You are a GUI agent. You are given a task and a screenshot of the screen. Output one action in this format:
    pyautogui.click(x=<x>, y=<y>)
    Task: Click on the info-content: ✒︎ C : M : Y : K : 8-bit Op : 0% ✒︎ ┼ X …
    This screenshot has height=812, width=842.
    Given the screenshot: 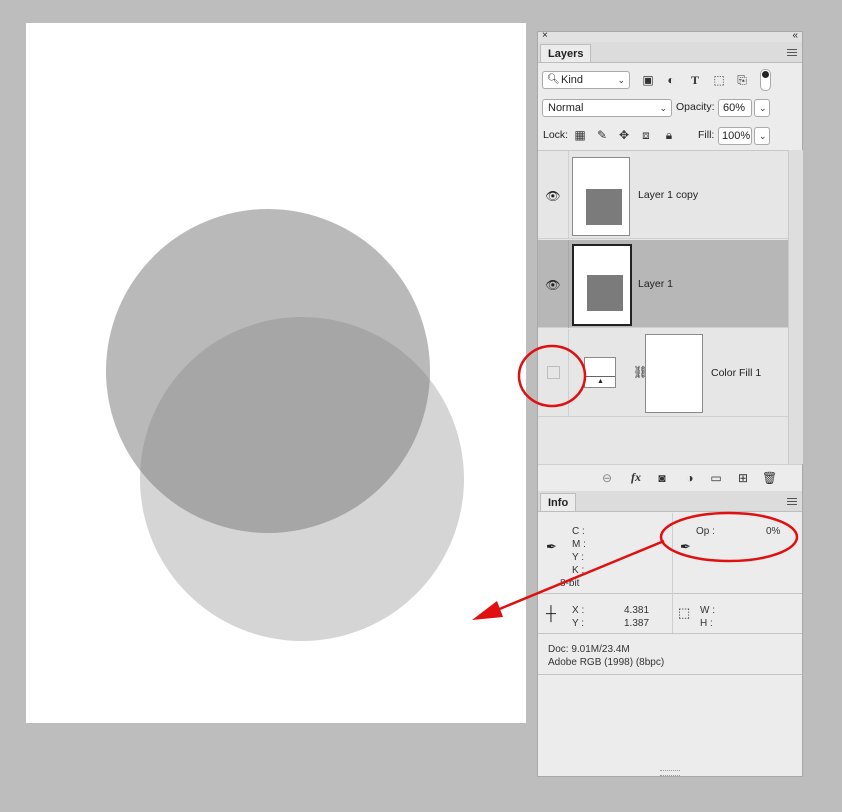 What is the action you would take?
    pyautogui.click(x=670, y=645)
    